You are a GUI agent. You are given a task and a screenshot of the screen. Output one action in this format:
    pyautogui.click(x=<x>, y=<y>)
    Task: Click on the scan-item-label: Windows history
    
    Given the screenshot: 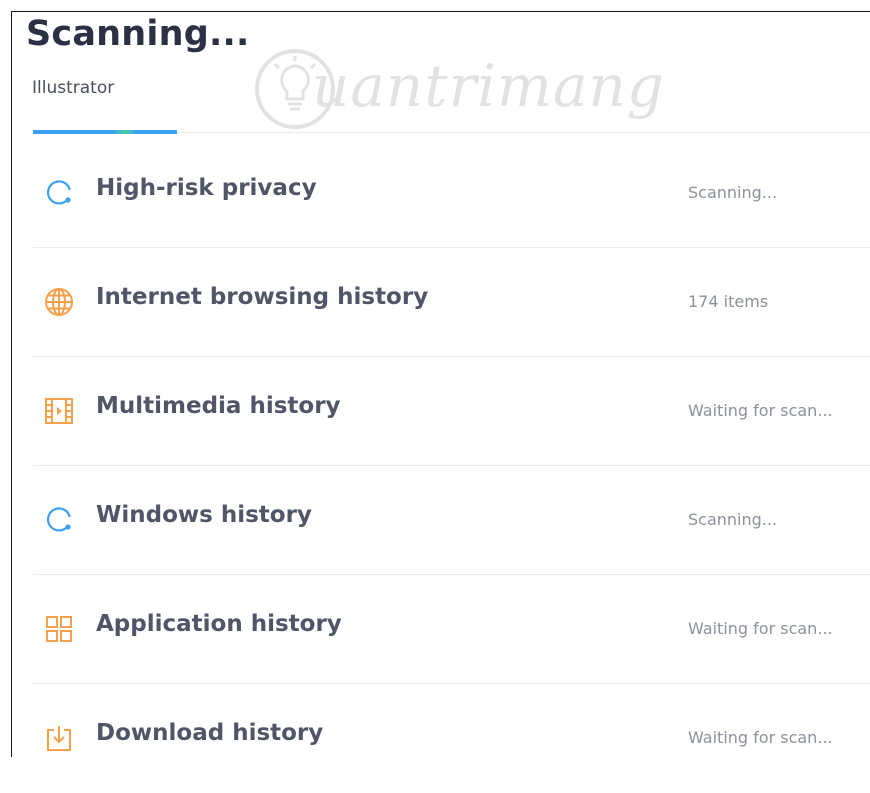 What is the action you would take?
    pyautogui.click(x=204, y=515)
    